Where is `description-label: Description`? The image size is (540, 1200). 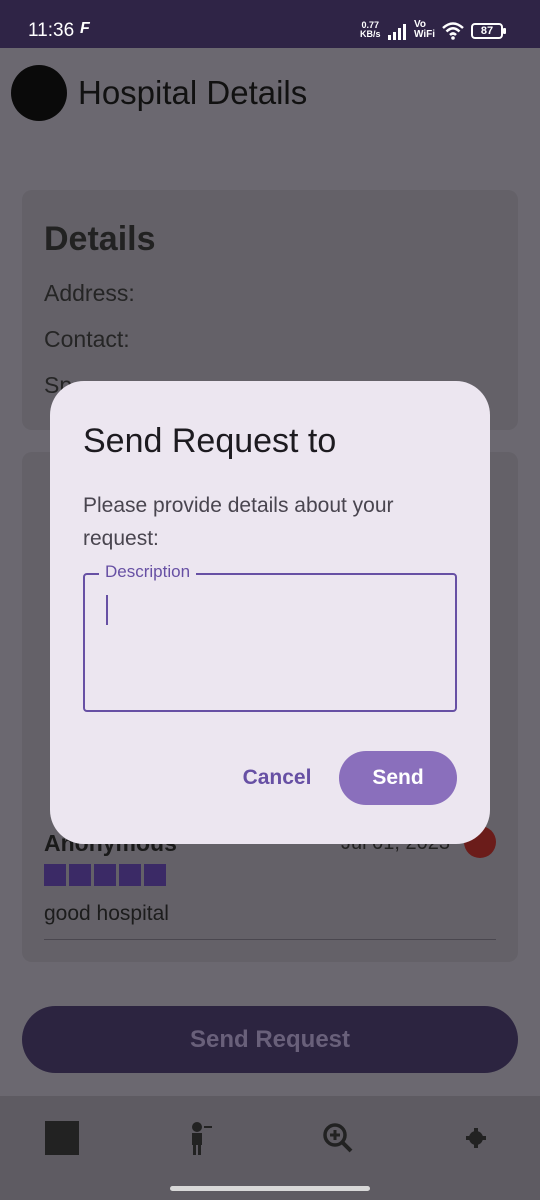 description-label: Description is located at coordinates (148, 572).